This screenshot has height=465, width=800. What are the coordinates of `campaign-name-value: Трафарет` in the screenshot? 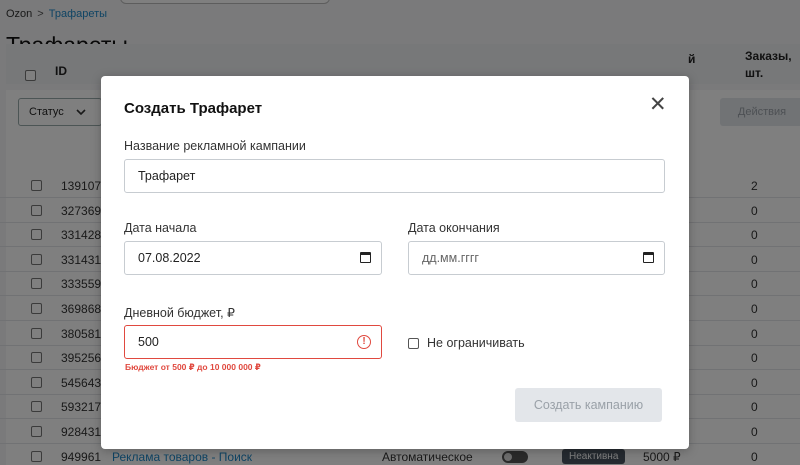 It's located at (167, 176).